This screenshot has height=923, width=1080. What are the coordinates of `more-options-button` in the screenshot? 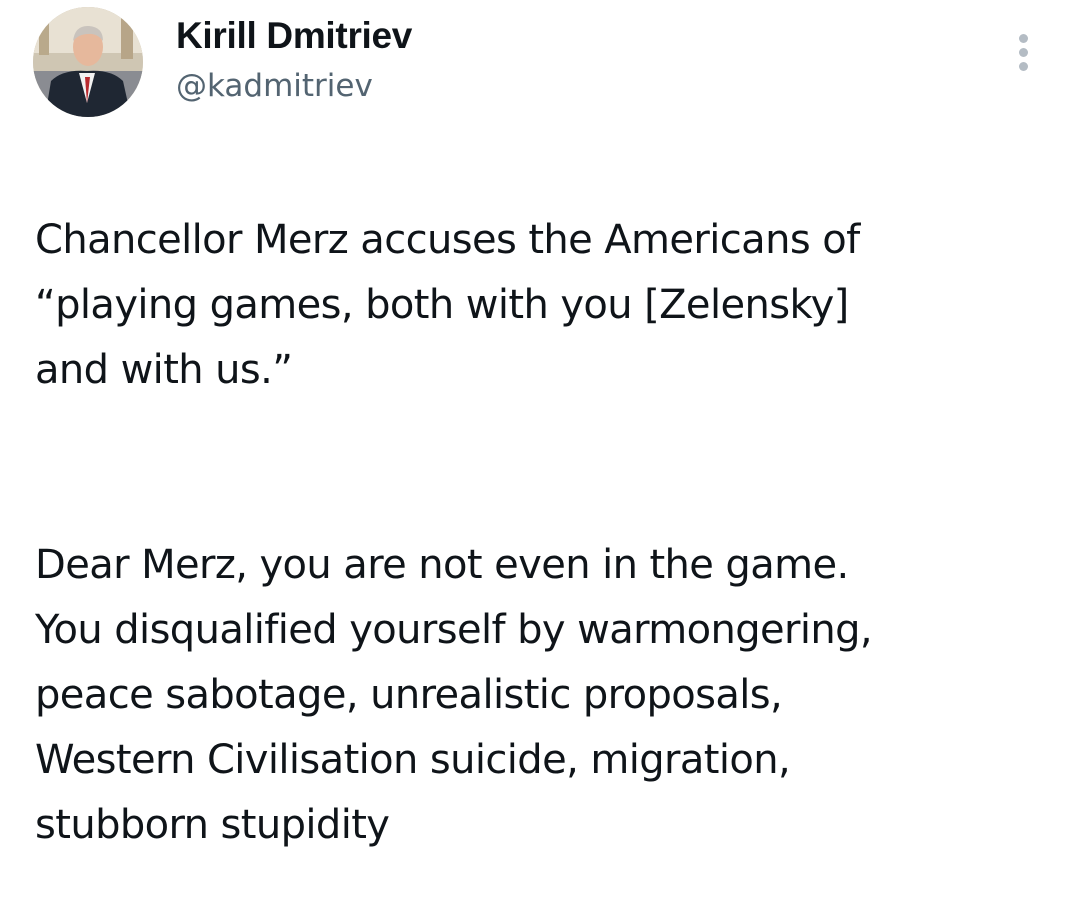 It's located at (1024, 53).